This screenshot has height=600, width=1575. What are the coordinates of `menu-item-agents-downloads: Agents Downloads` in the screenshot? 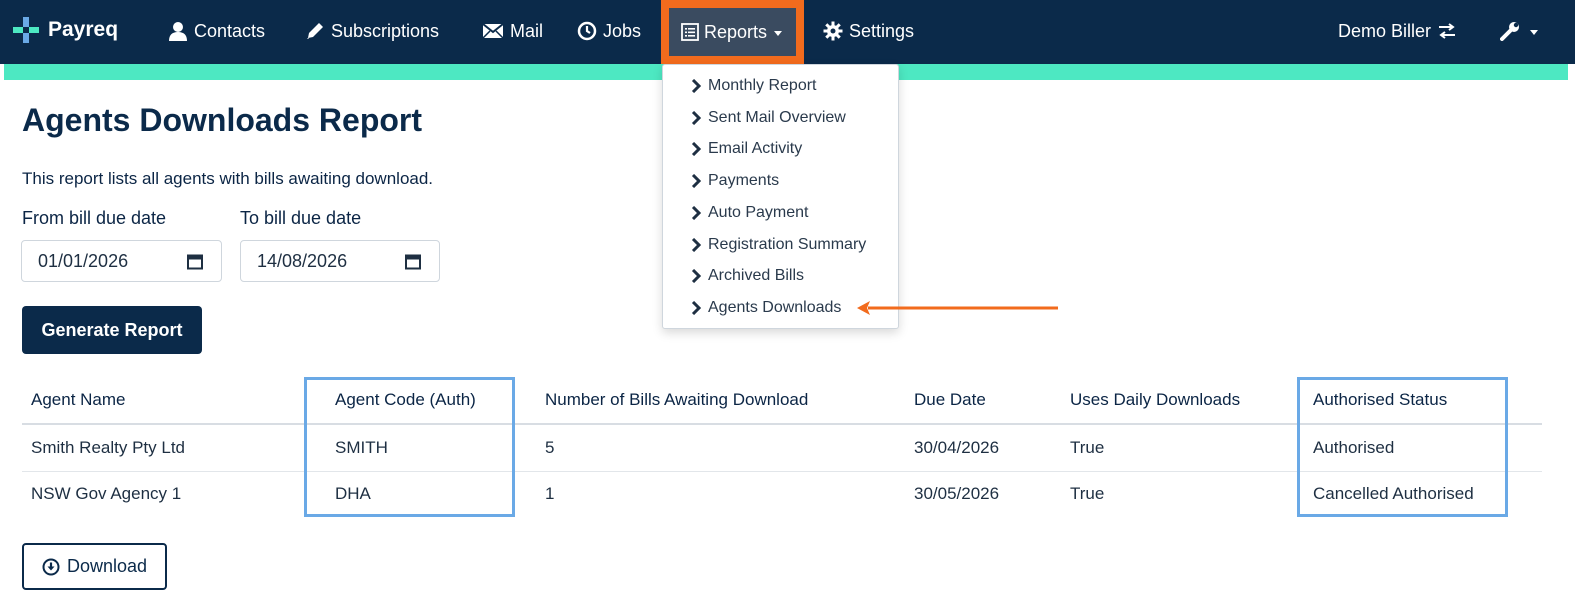 It's located at (766, 308).